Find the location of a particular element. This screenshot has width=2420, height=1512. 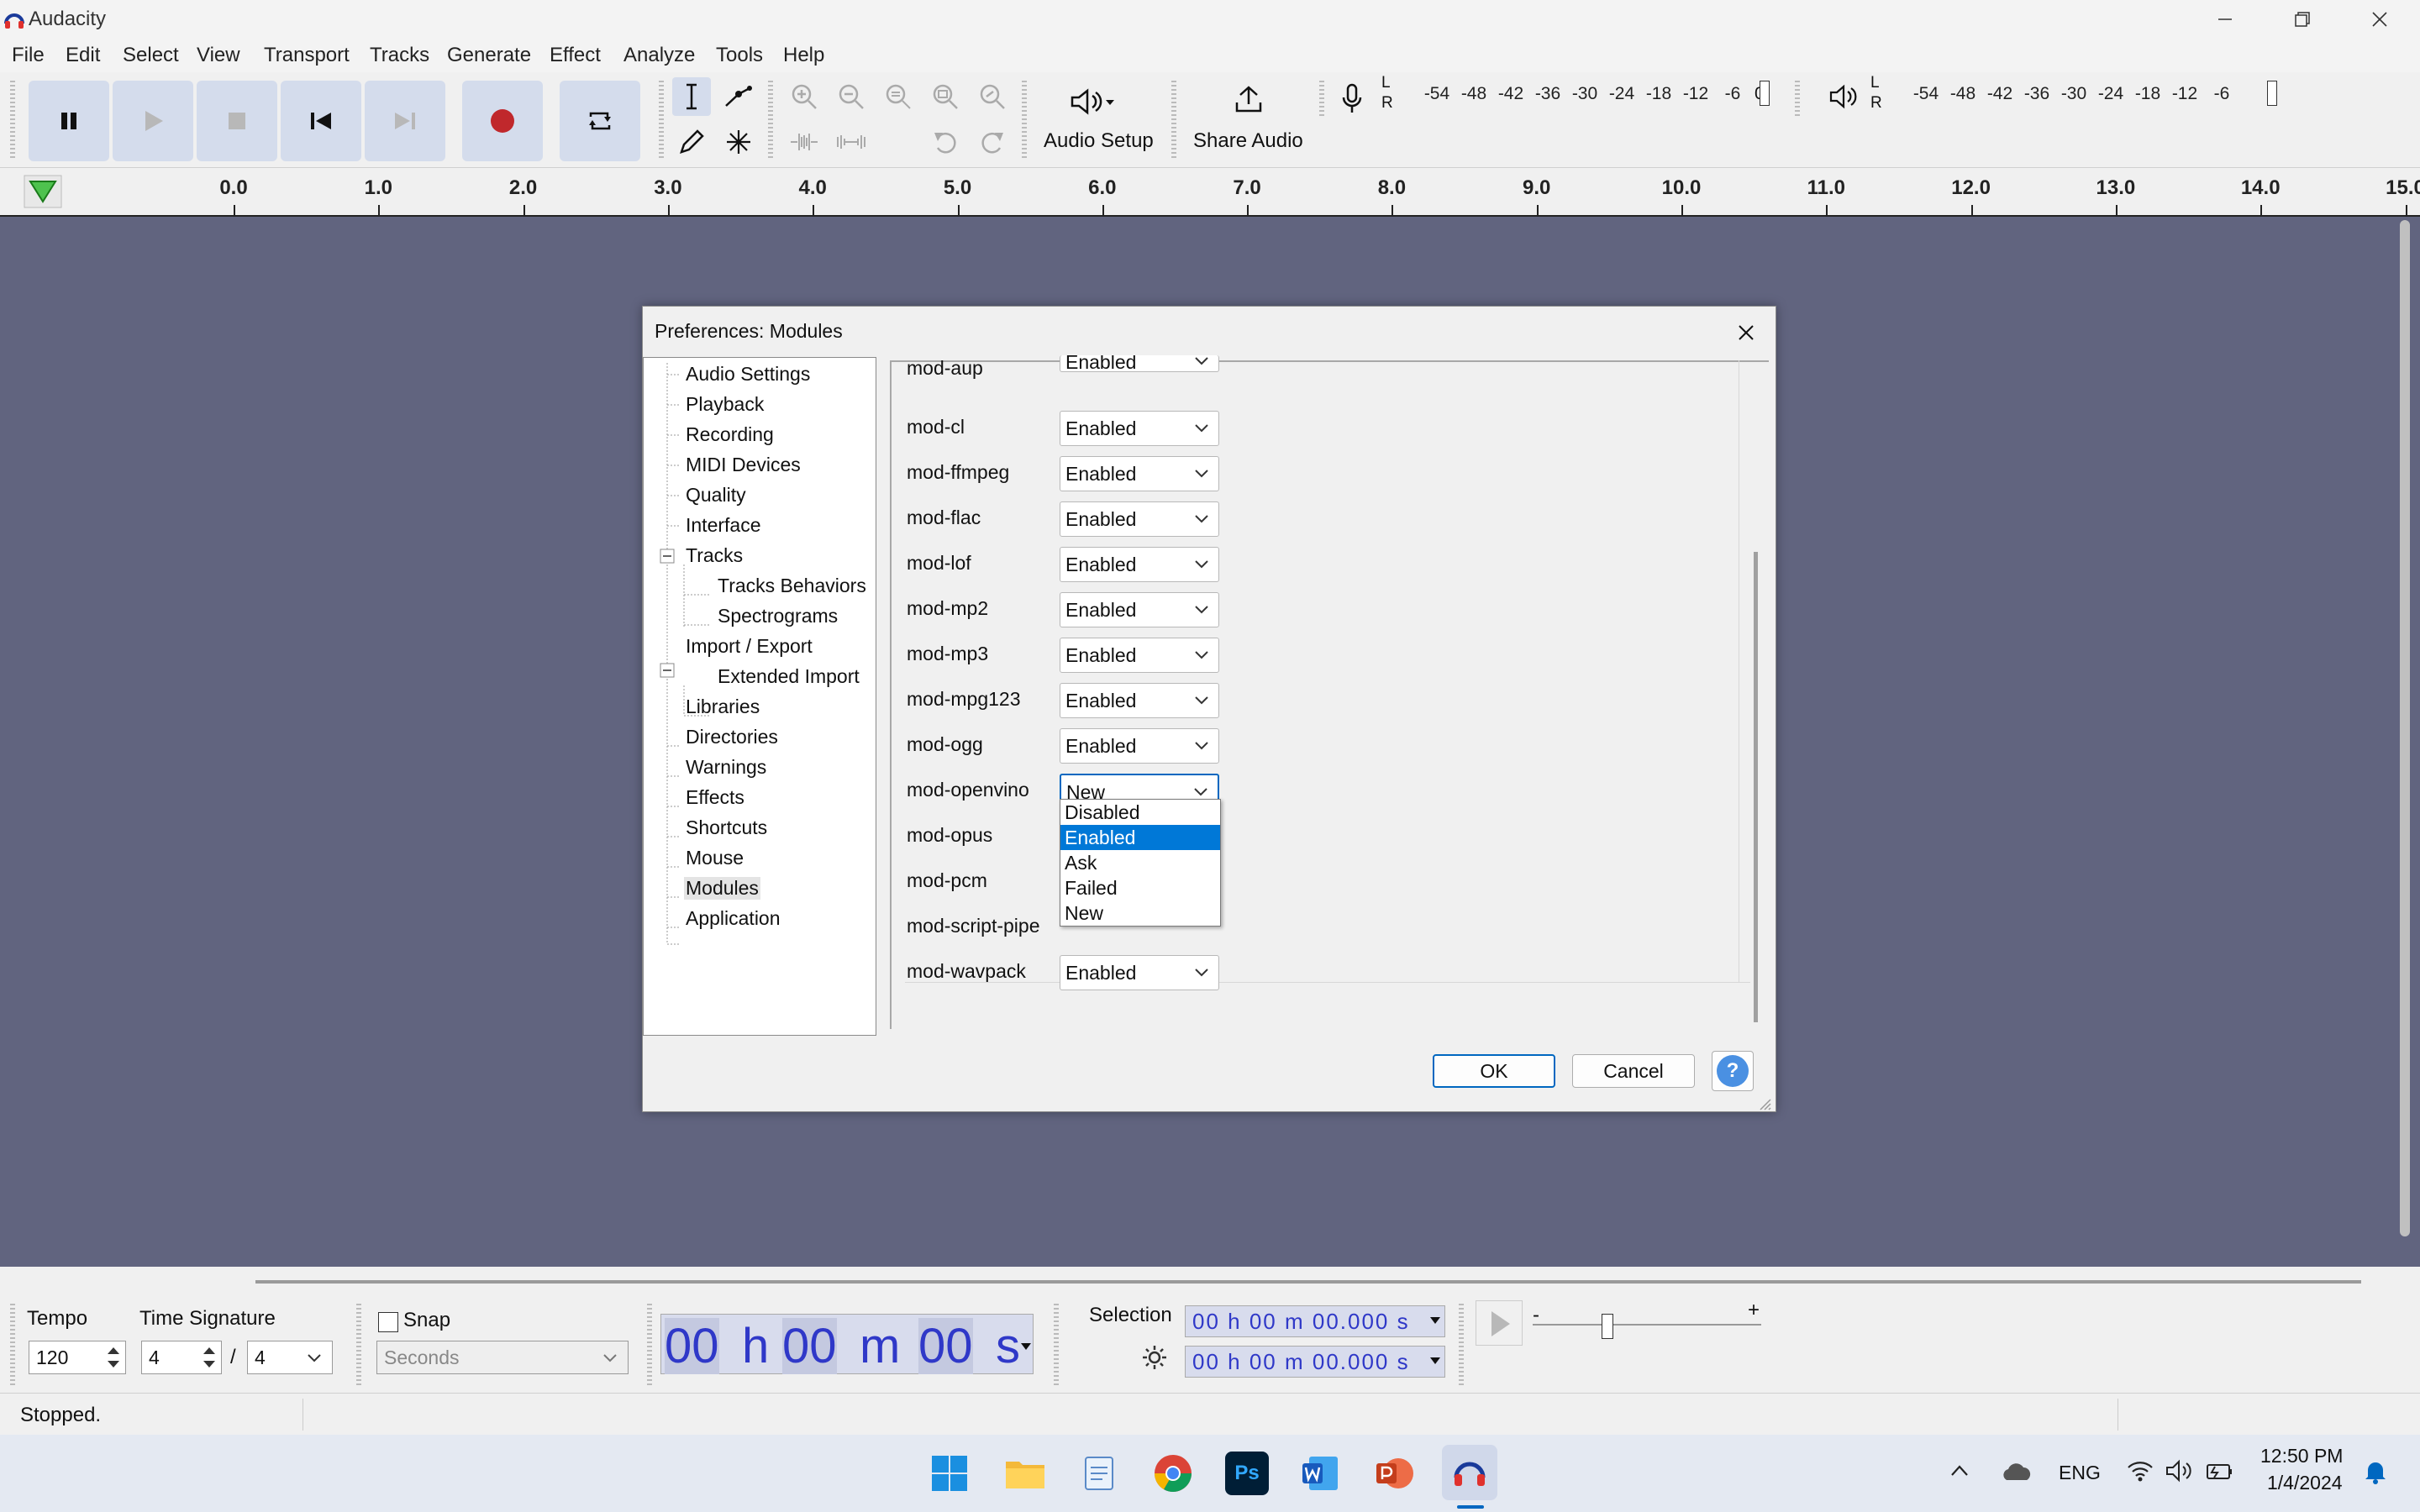

menu-view: View is located at coordinates (218, 55).